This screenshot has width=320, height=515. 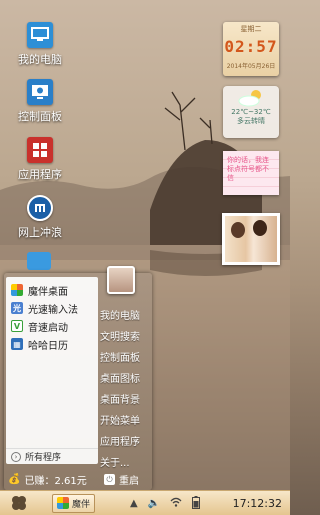 I want to click on desktop-icon-control-panel: 控制面板, so click(x=40, y=101).